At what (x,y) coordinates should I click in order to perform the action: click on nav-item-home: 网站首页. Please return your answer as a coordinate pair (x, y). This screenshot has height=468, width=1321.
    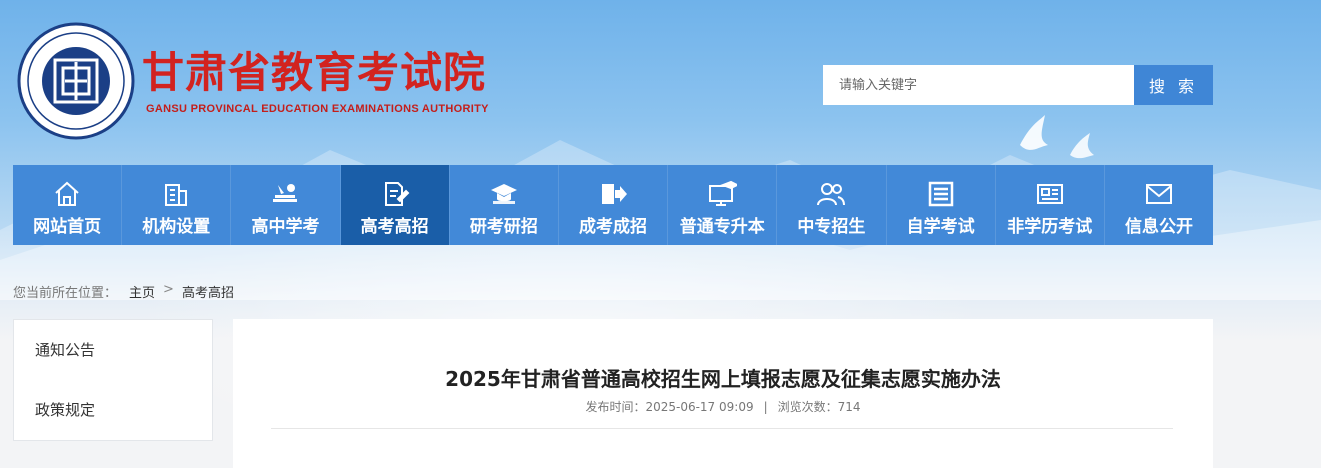
    Looking at the image, I should click on (68, 205).